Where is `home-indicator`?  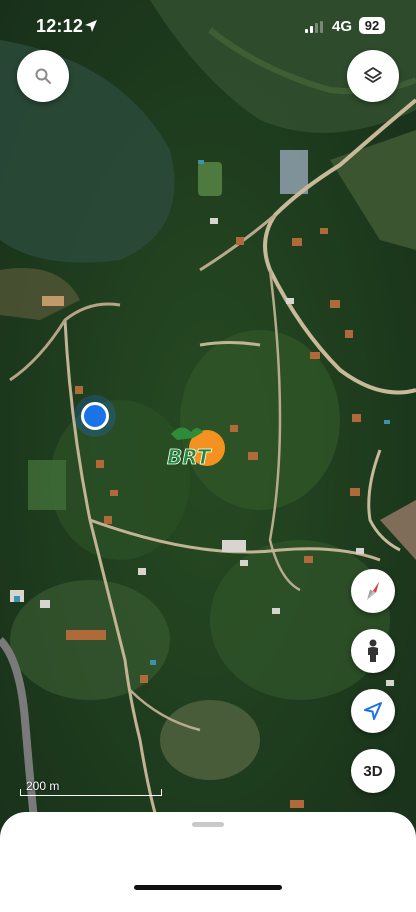
home-indicator is located at coordinates (208, 887).